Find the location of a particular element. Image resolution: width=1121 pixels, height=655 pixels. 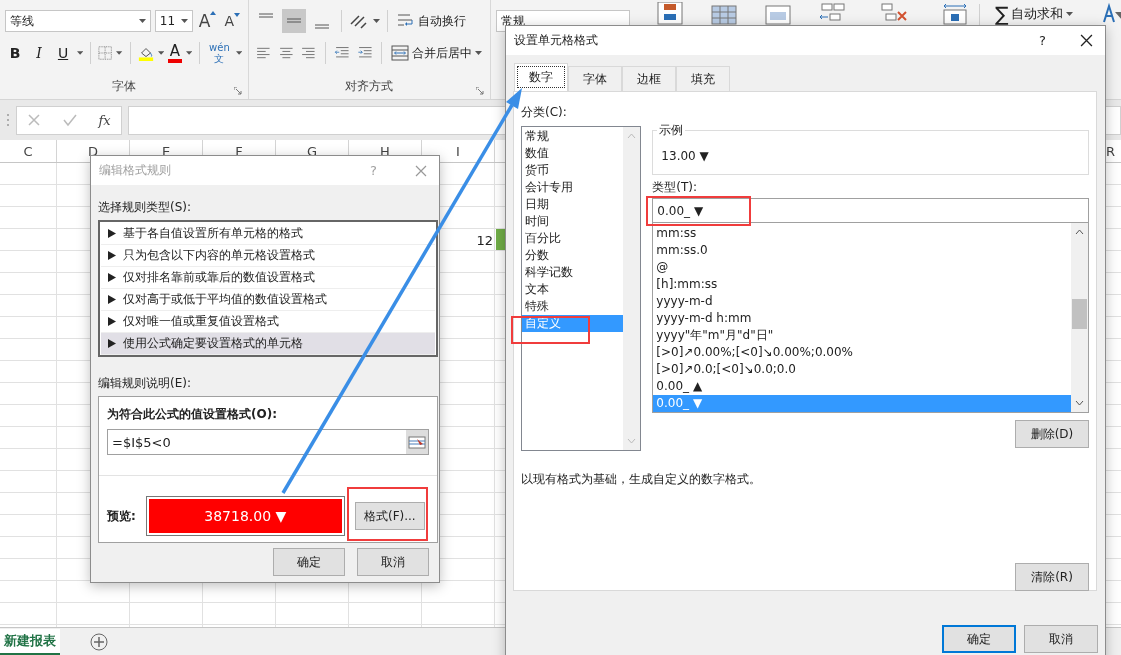

category-item: 日期 is located at coordinates (573, 204).